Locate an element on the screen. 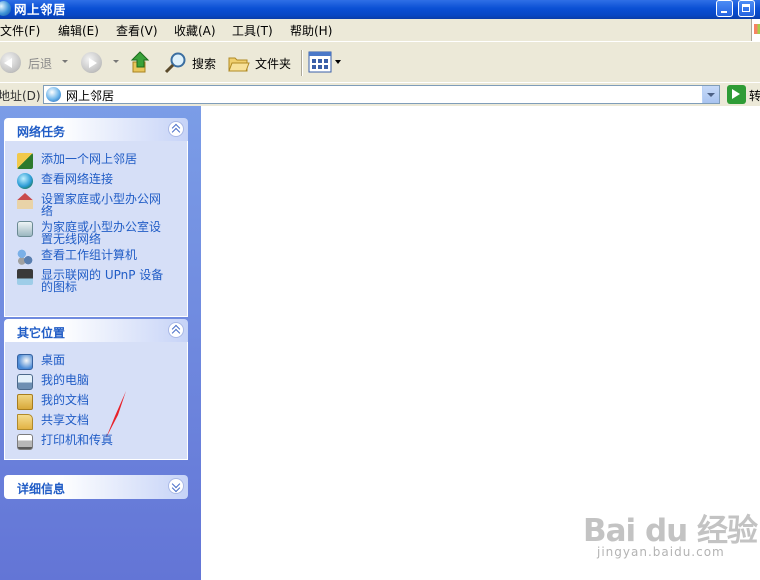  folders-icon is located at coordinates (239, 63).